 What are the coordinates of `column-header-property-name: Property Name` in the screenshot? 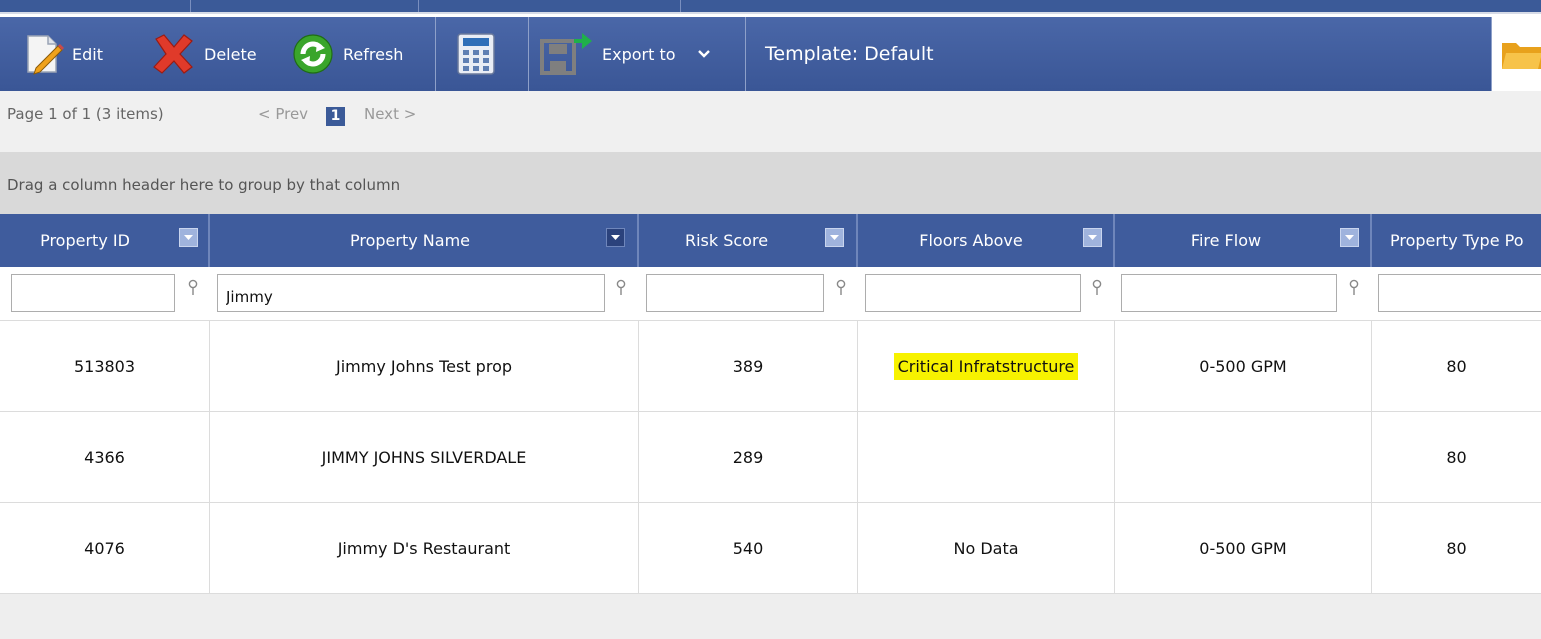 It's located at (410, 240).